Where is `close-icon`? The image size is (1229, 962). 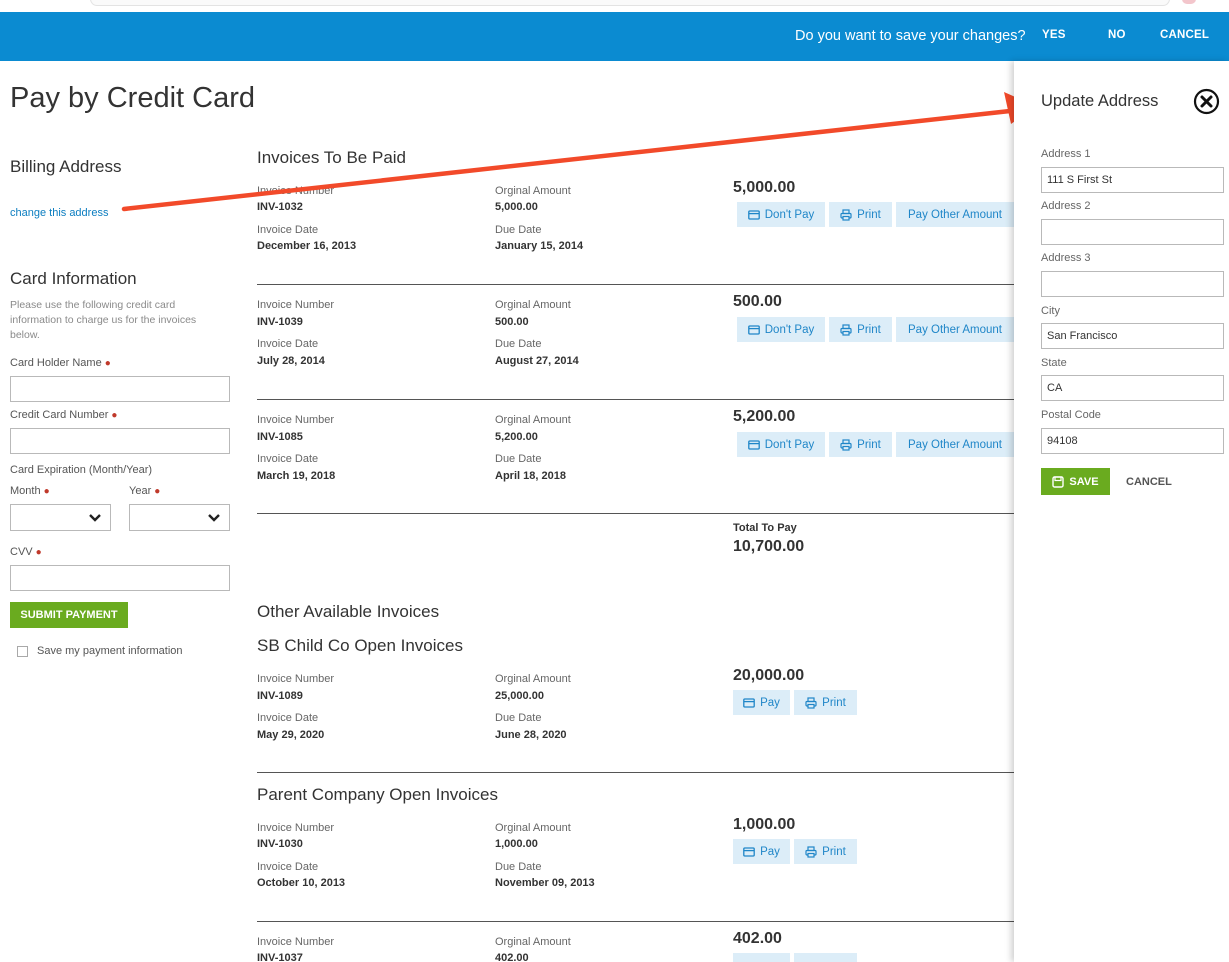
close-icon is located at coordinates (1206, 101).